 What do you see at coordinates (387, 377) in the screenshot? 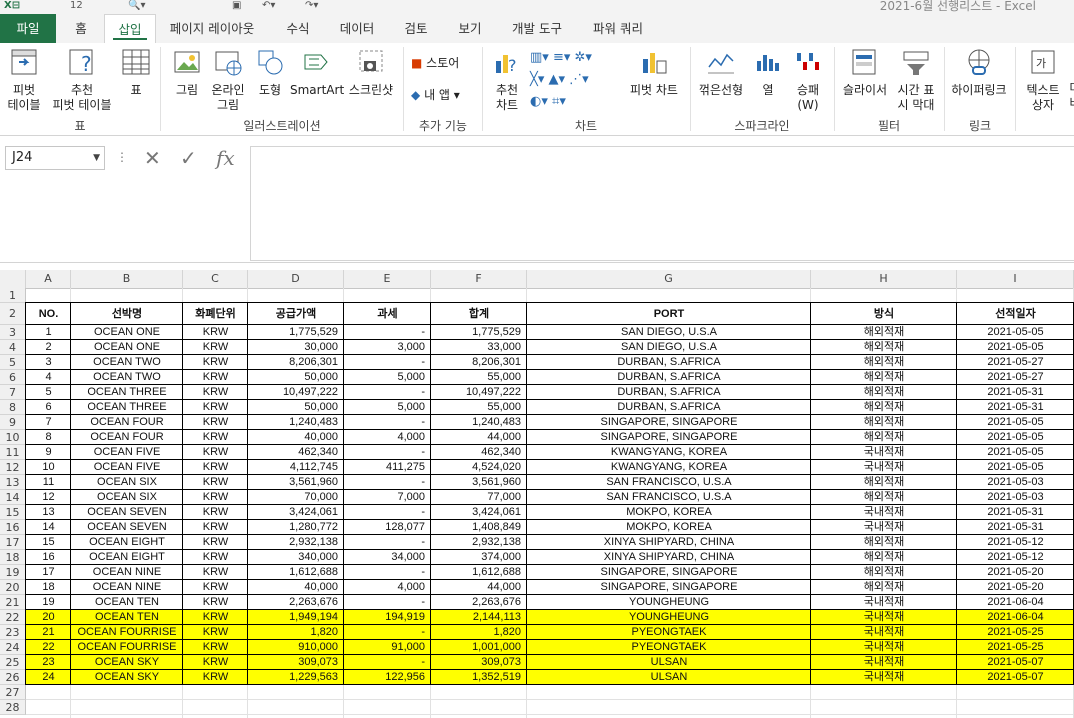
I see `table-cell: 5,000` at bounding box center [387, 377].